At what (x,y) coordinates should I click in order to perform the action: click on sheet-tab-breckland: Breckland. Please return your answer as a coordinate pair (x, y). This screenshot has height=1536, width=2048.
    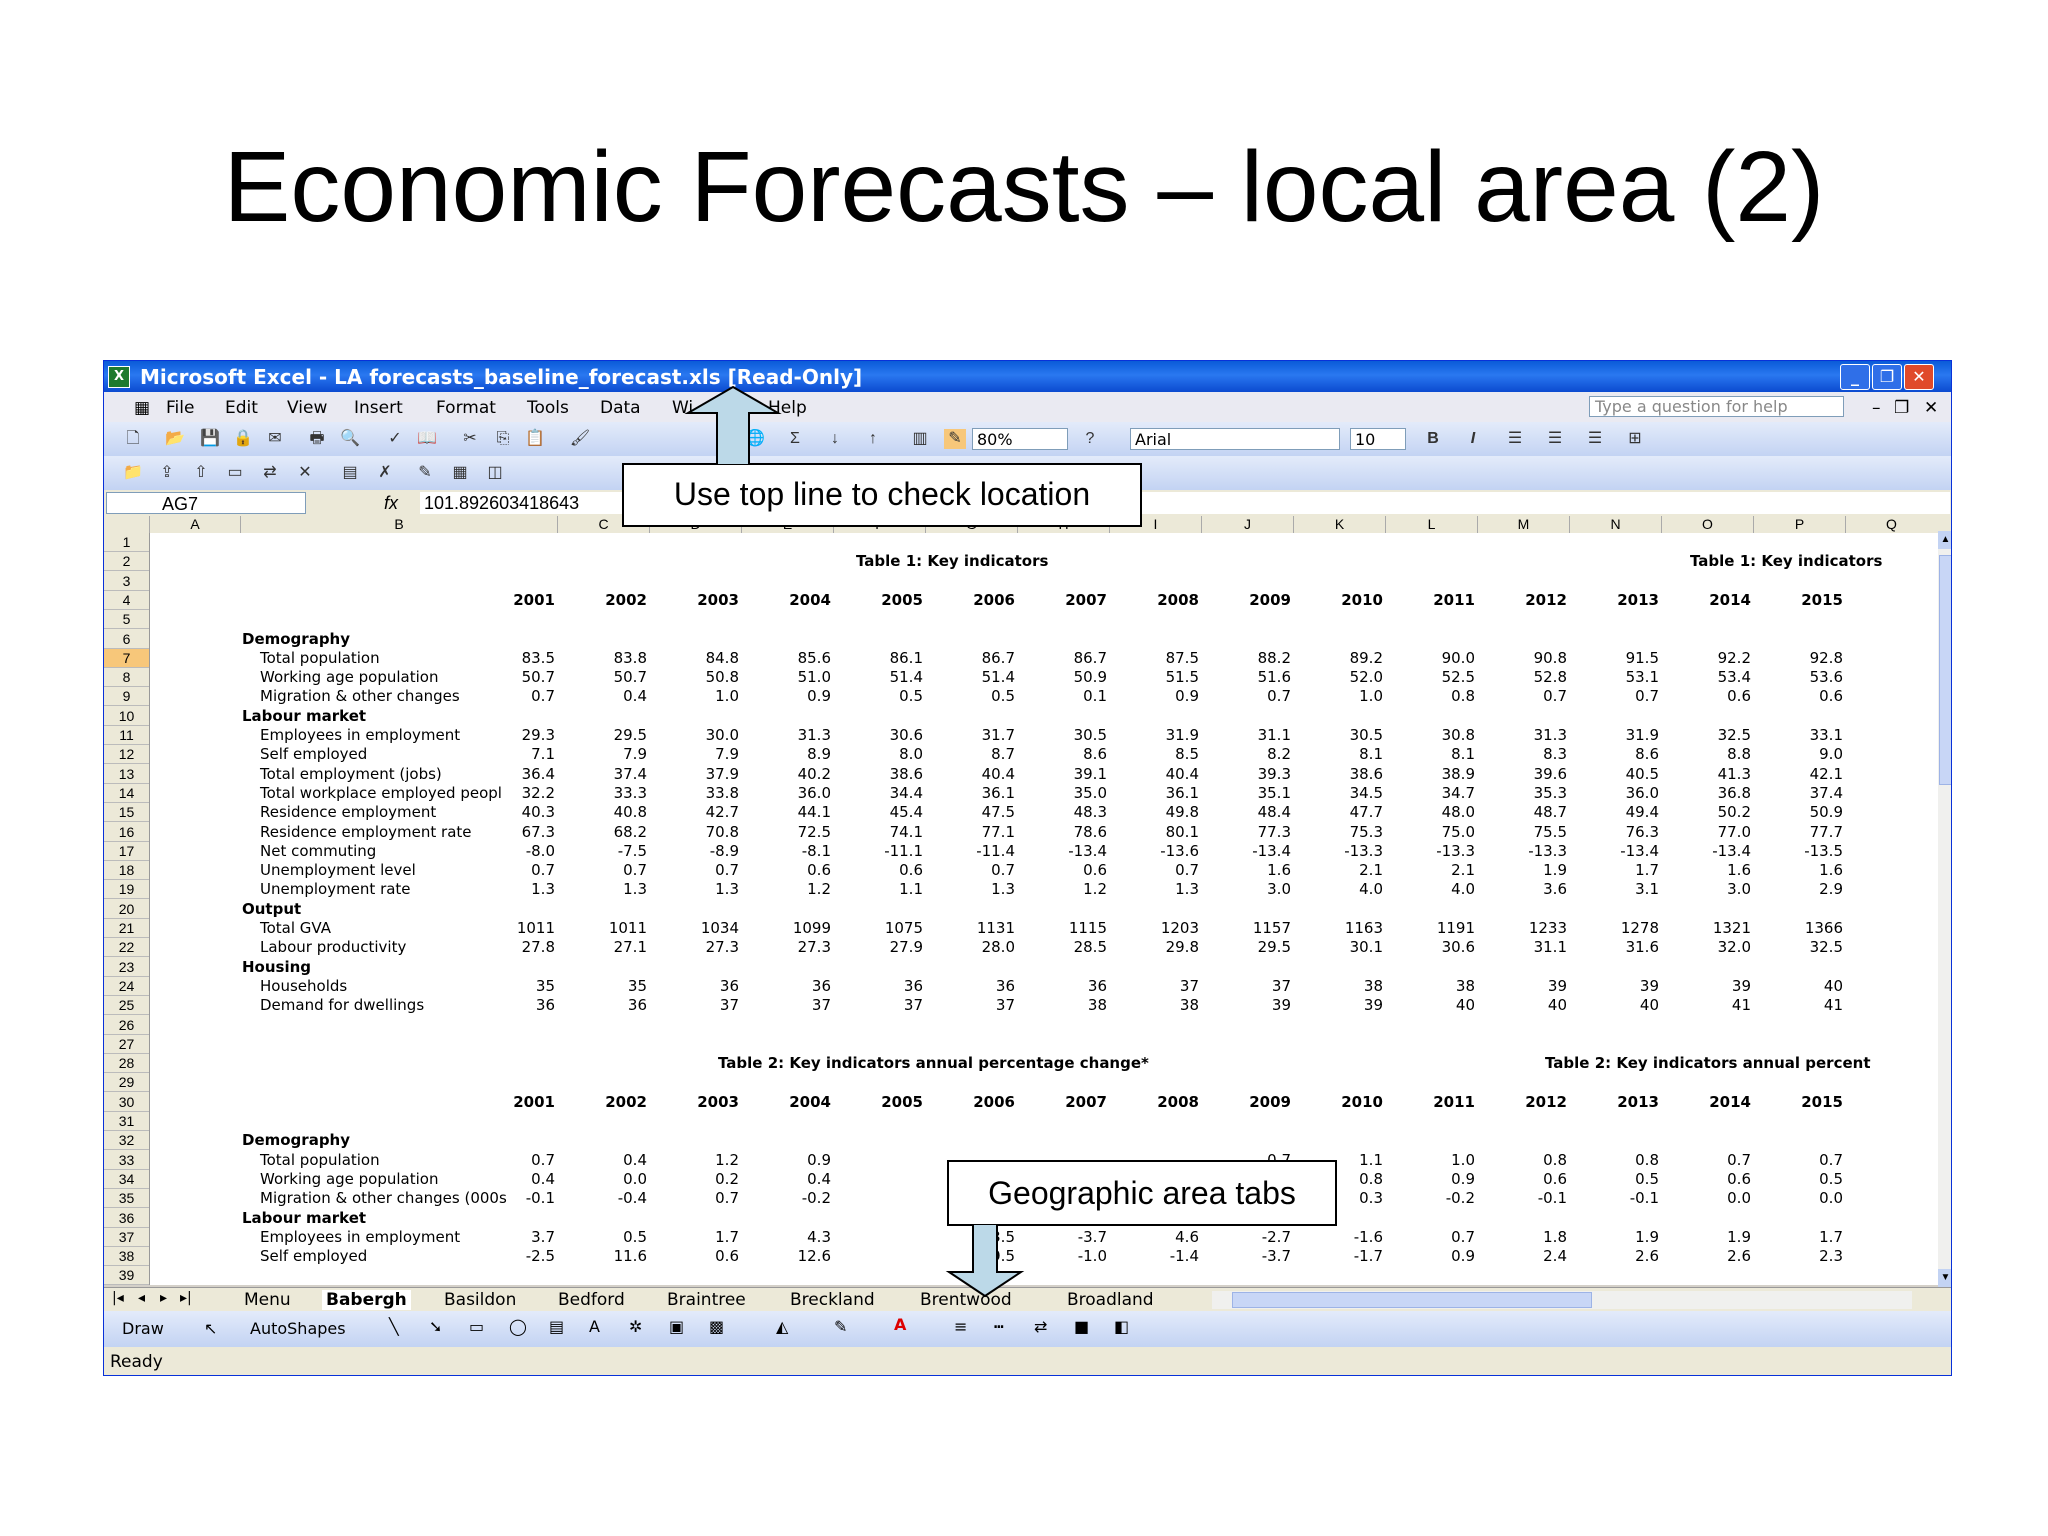
    Looking at the image, I should click on (832, 1300).